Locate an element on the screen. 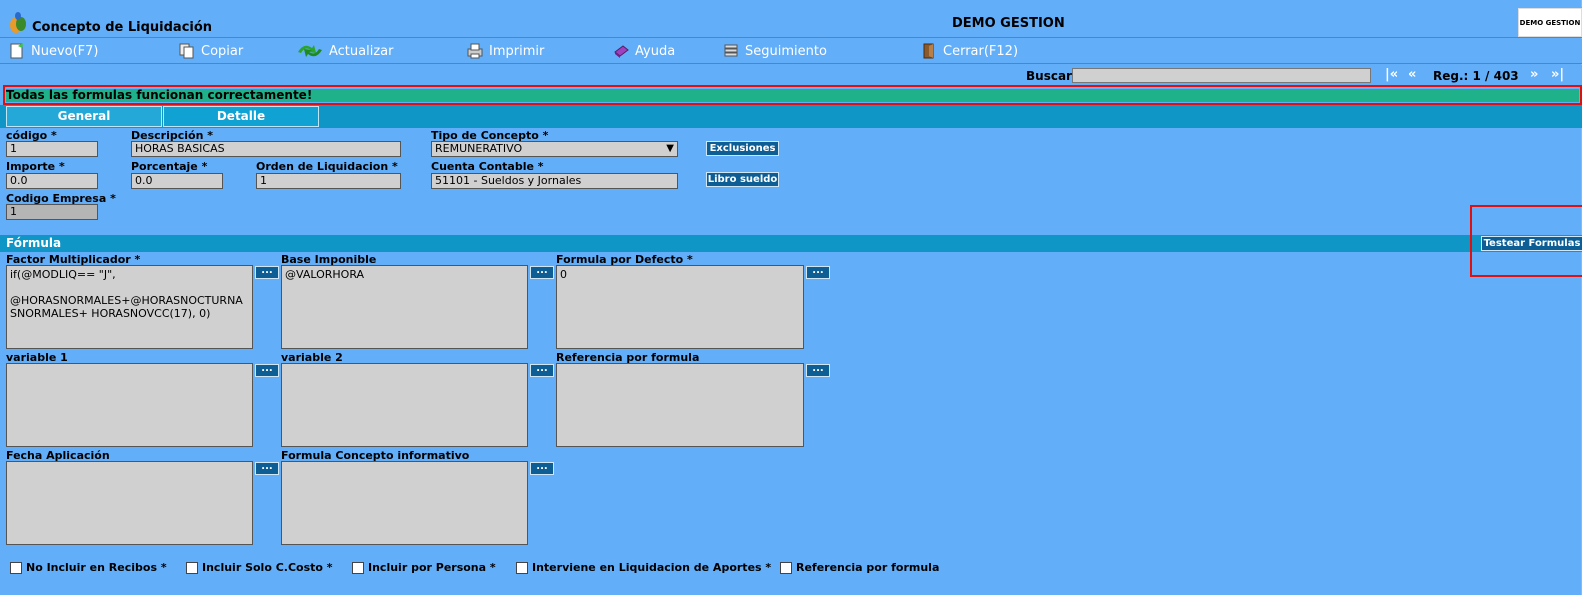 Image resolution: width=1592 pixels, height=595 pixels. close-button-label: Cerrar(F12) is located at coordinates (981, 51).